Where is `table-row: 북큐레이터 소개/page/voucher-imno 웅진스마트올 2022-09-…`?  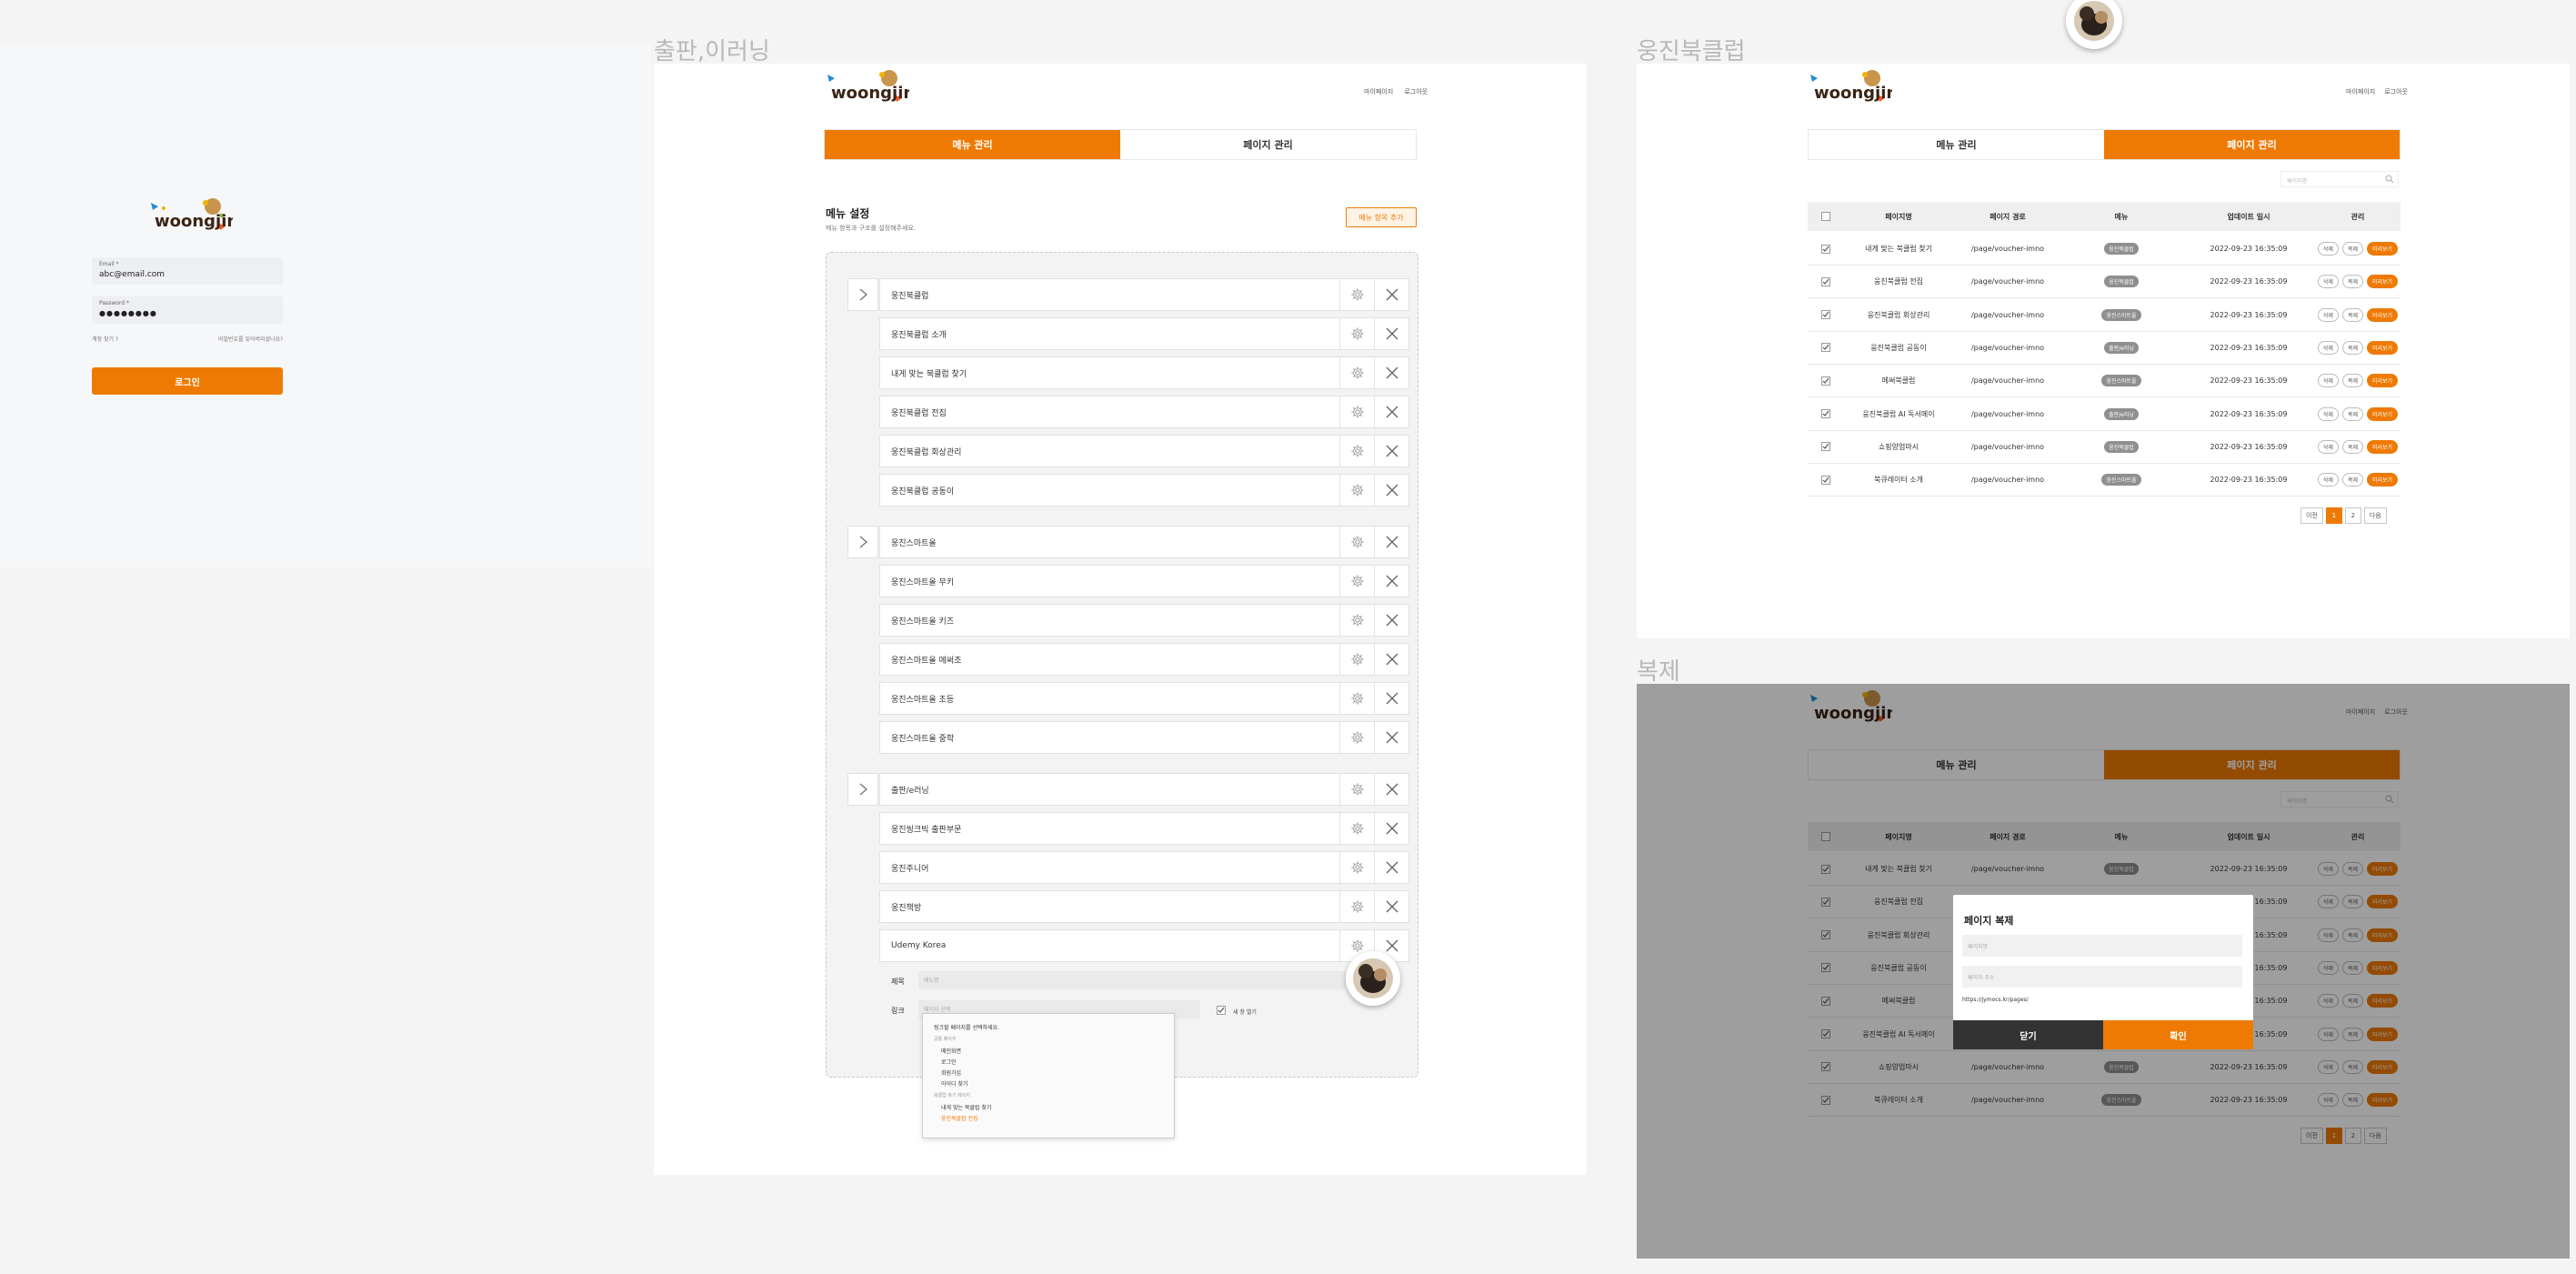 table-row: 북큐레이터 소개/page/voucher-imno 웅진스마트올 2022-09-… is located at coordinates (2104, 480).